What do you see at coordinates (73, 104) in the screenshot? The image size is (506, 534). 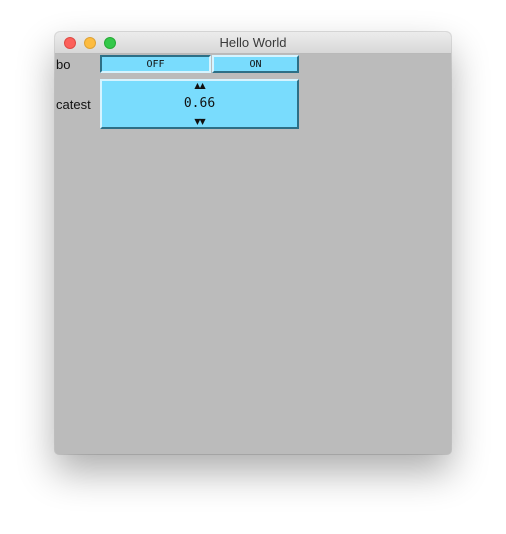 I see `catest-label: catest` at bounding box center [73, 104].